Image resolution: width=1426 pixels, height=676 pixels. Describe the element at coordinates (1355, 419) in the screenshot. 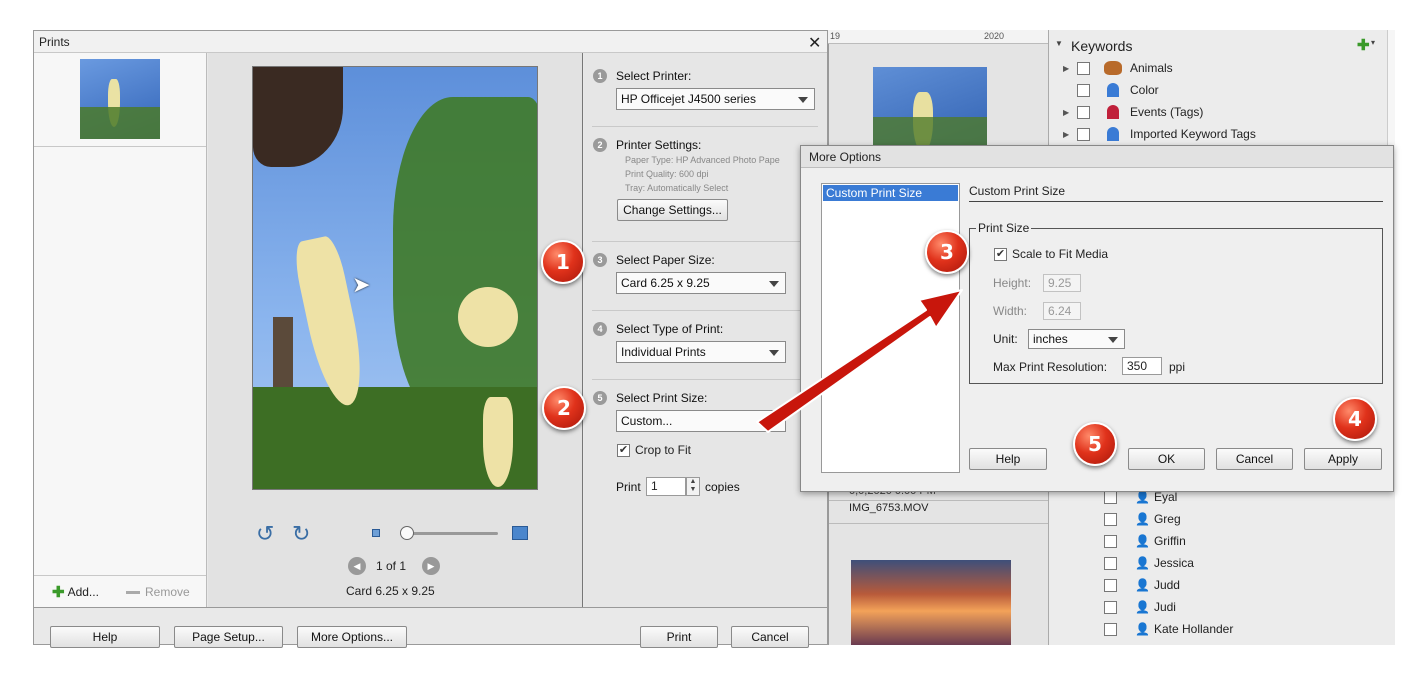

I see `callout-badge: 4` at that location.